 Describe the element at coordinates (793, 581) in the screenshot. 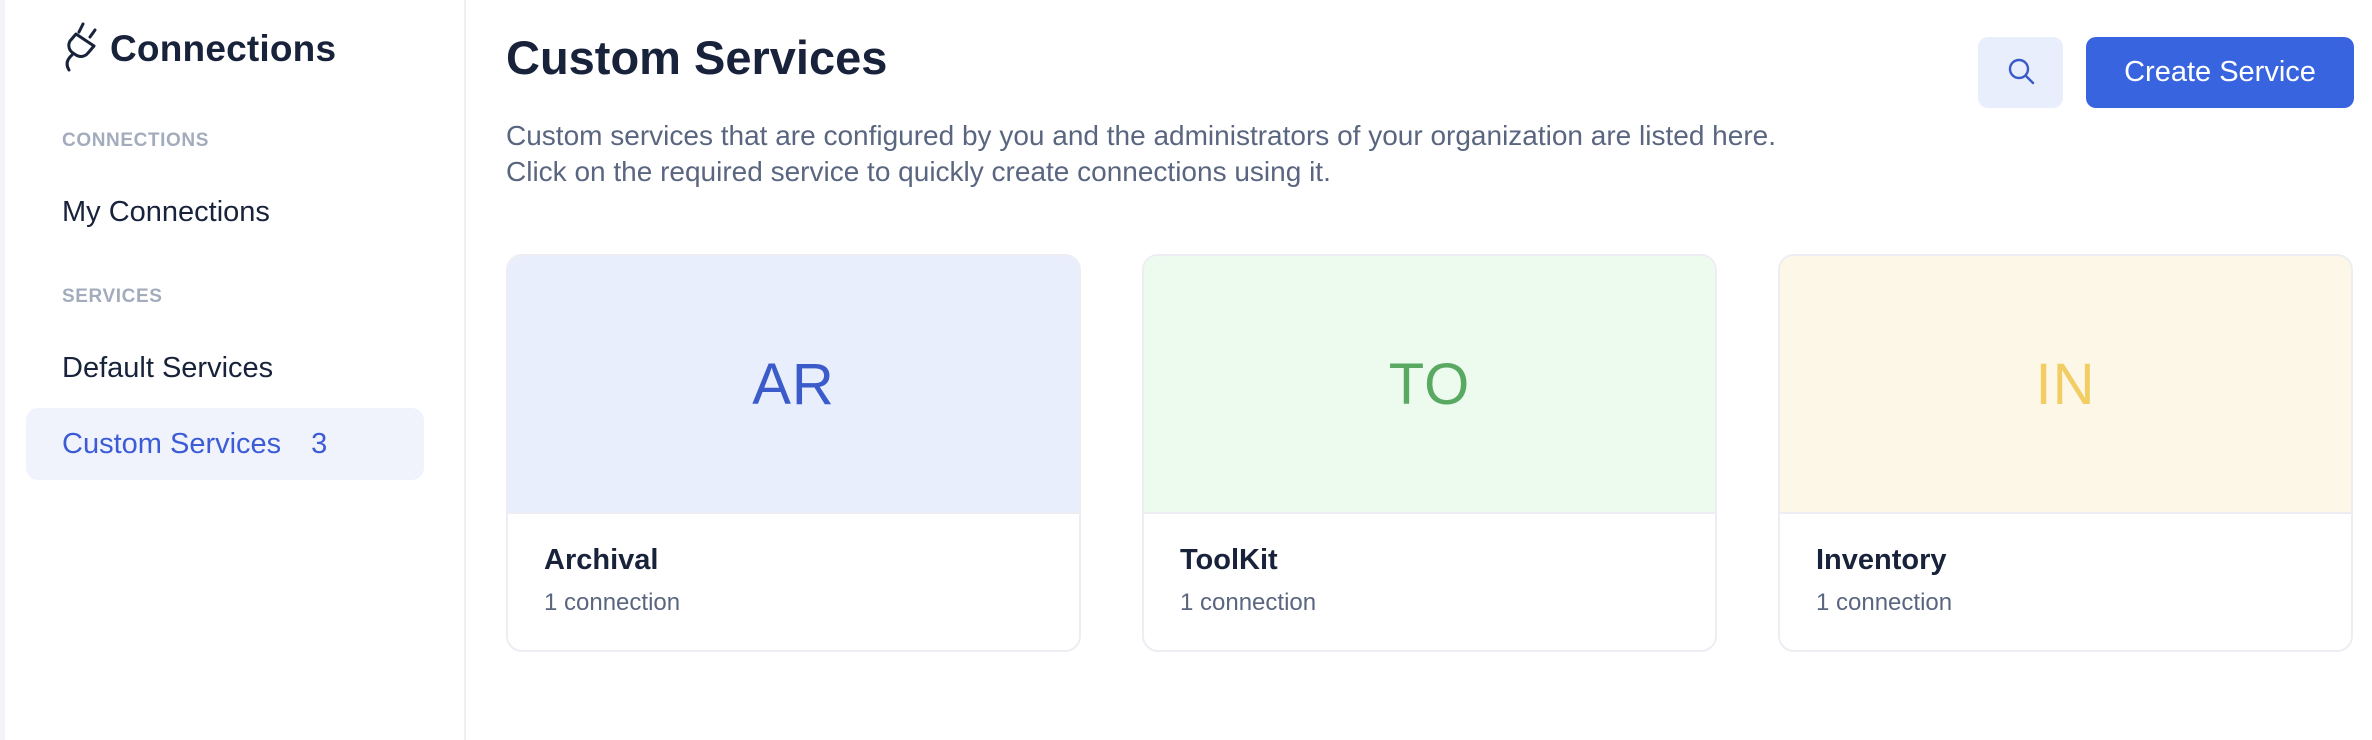

I see `card-body: Archival 1 connection` at that location.